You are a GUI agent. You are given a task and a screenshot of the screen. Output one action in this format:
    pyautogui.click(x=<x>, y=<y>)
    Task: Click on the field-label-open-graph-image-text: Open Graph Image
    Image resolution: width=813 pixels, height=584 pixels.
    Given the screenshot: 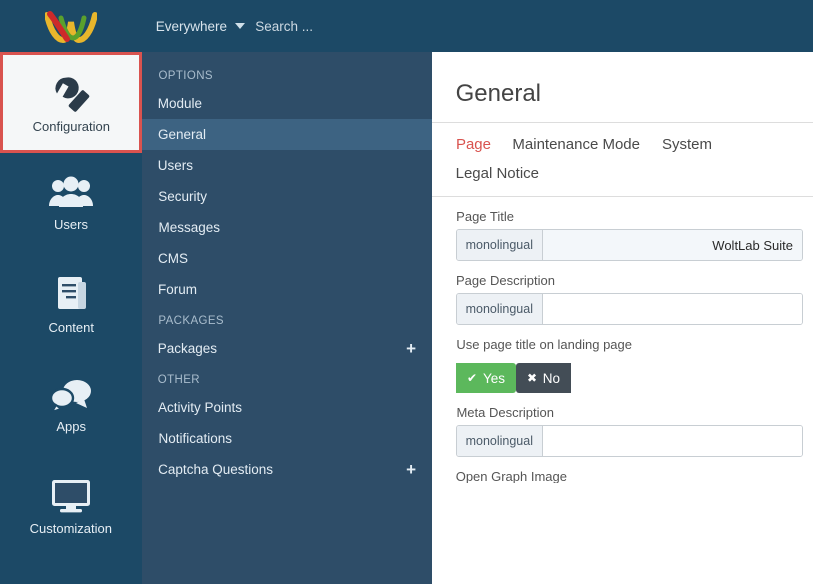 What is the action you would take?
    pyautogui.click(x=512, y=476)
    